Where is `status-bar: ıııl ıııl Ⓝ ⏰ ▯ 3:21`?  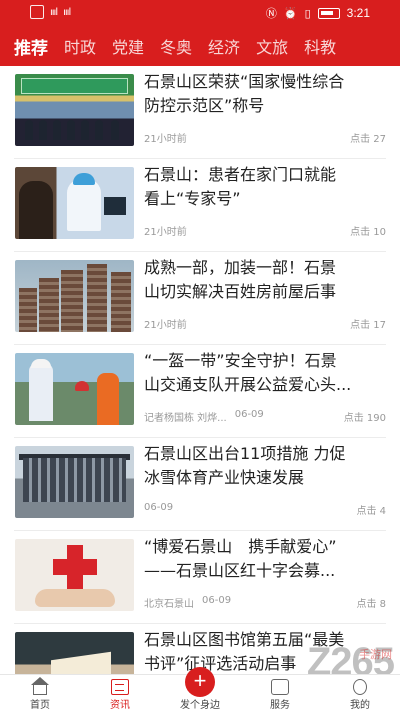
status-bar: ıııl ıııl Ⓝ ⏰ ▯ 3:21 is located at coordinates (200, 13).